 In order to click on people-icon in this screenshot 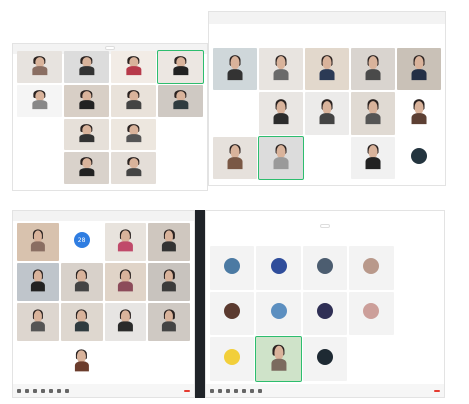, I will do `click(43, 390)`.